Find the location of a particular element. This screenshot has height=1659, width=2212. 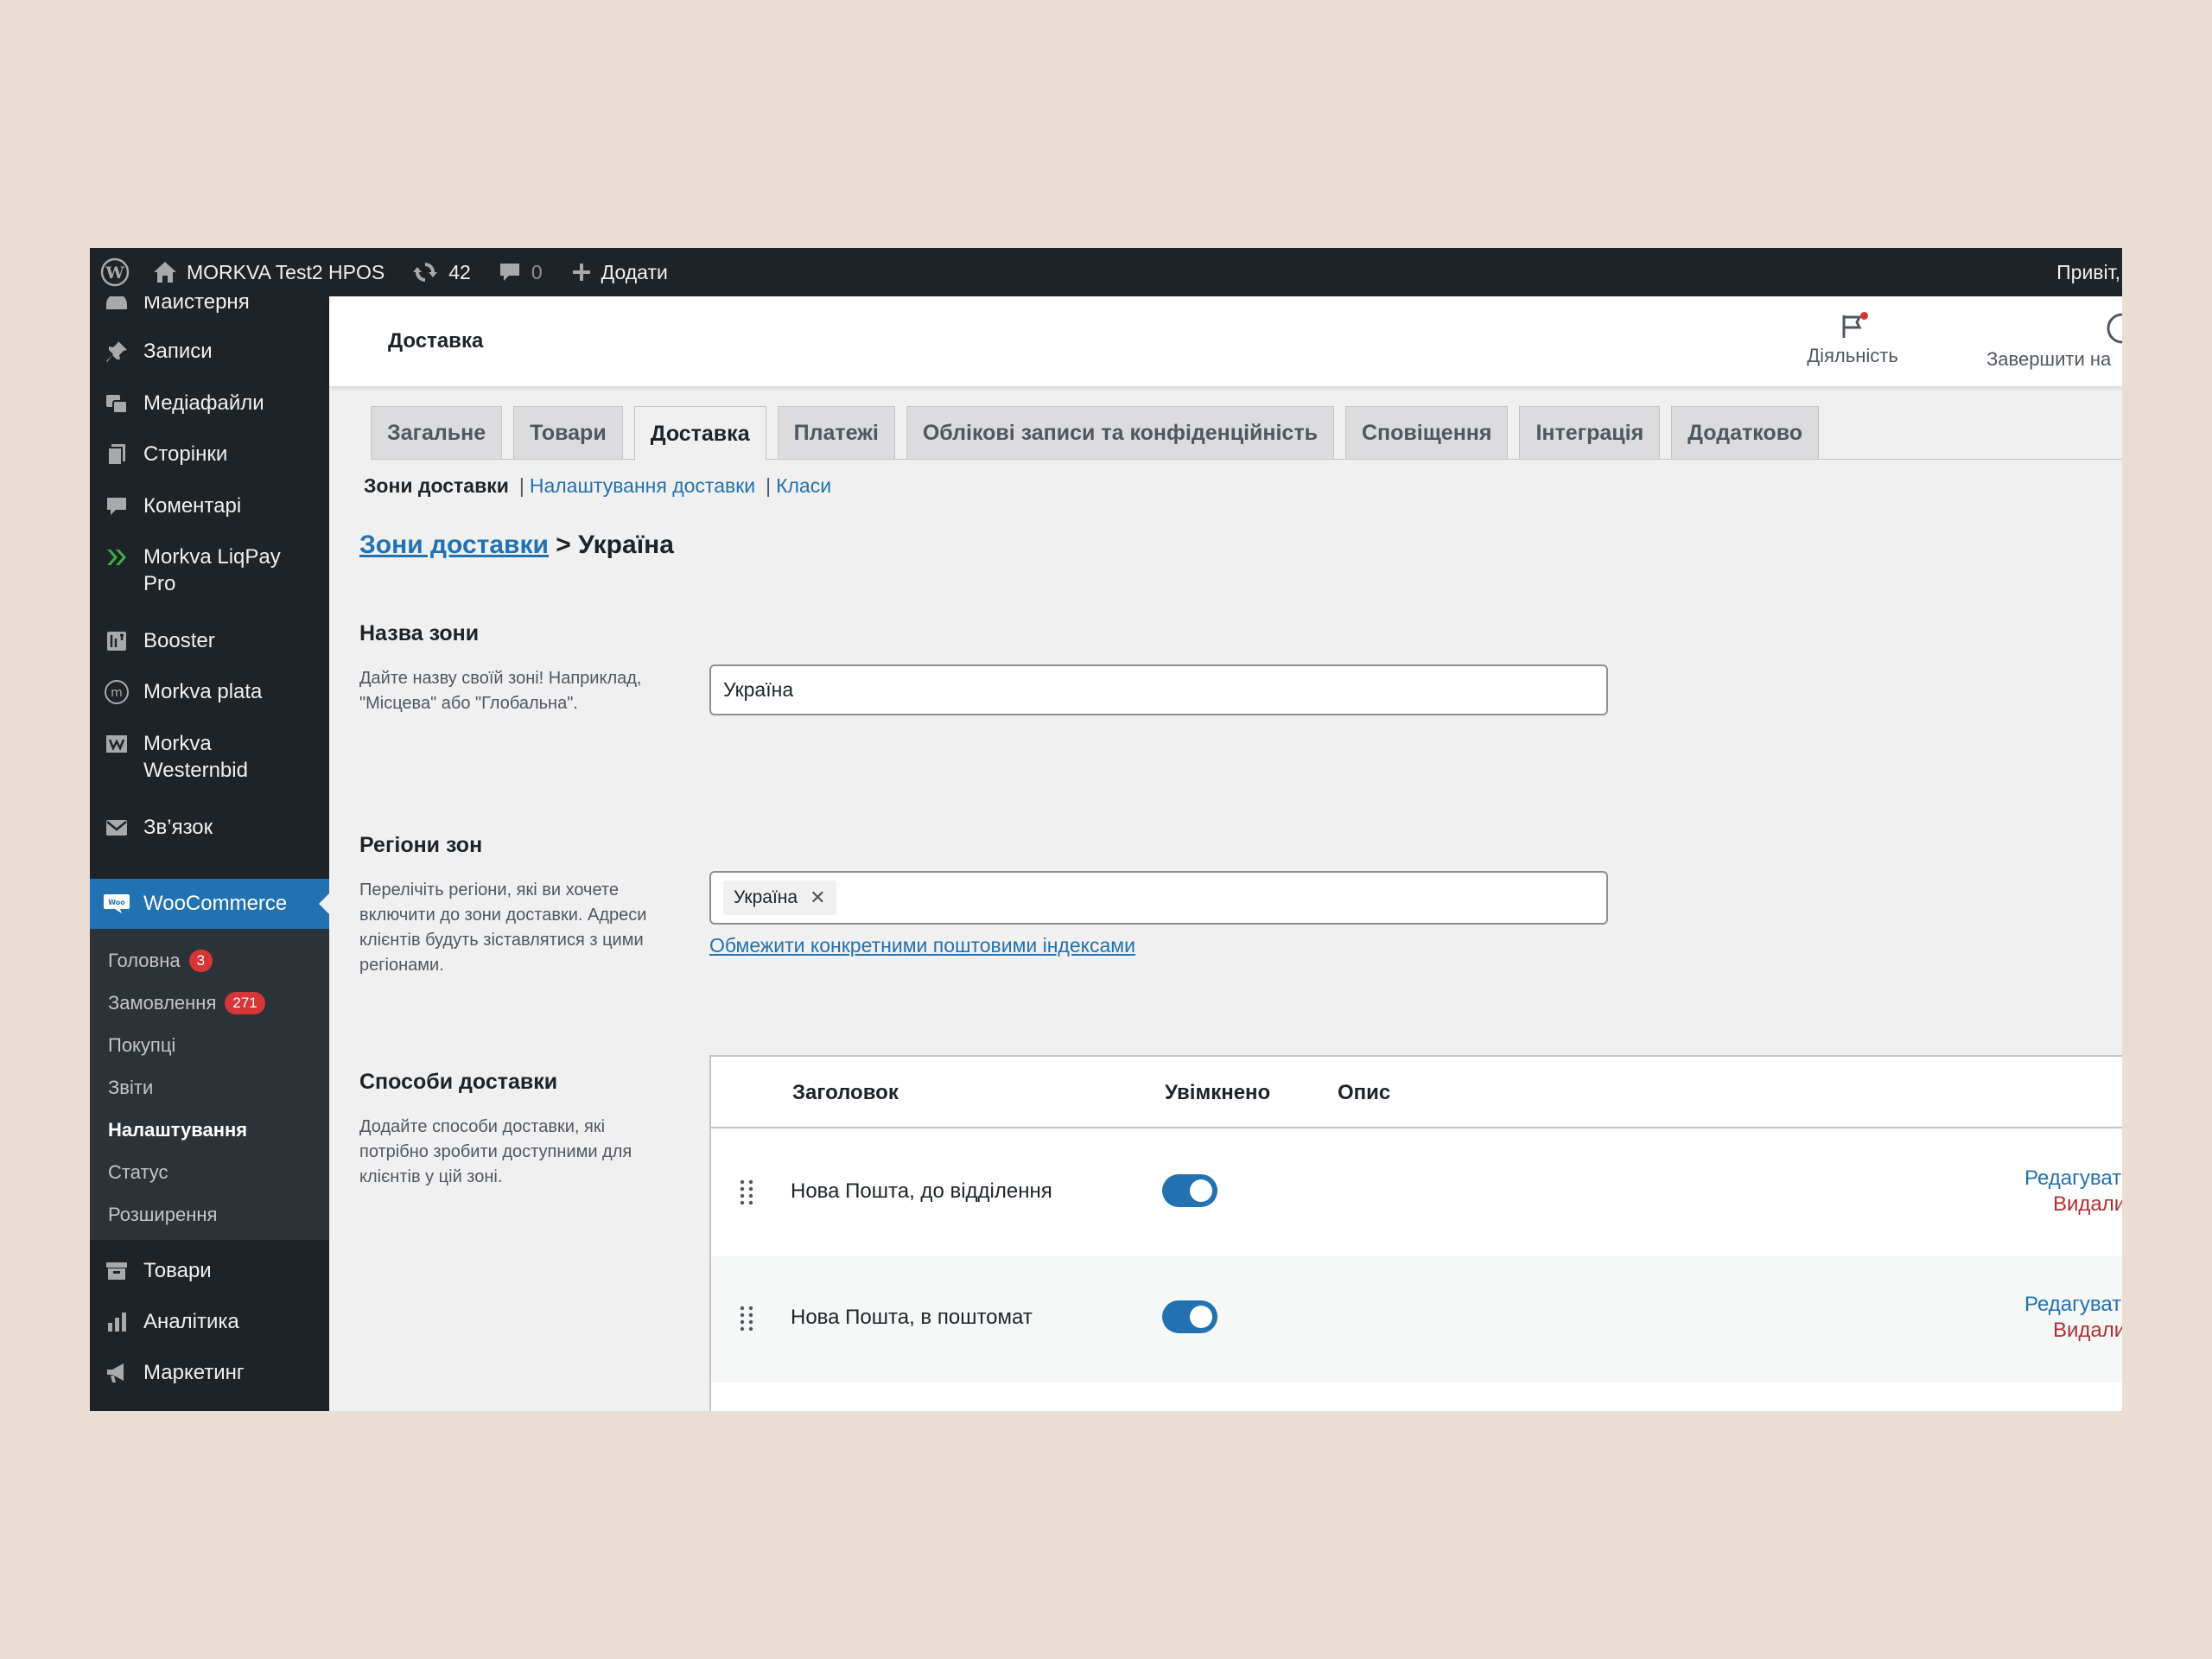

submenu-item-reports: Звіти is located at coordinates (130, 1088).